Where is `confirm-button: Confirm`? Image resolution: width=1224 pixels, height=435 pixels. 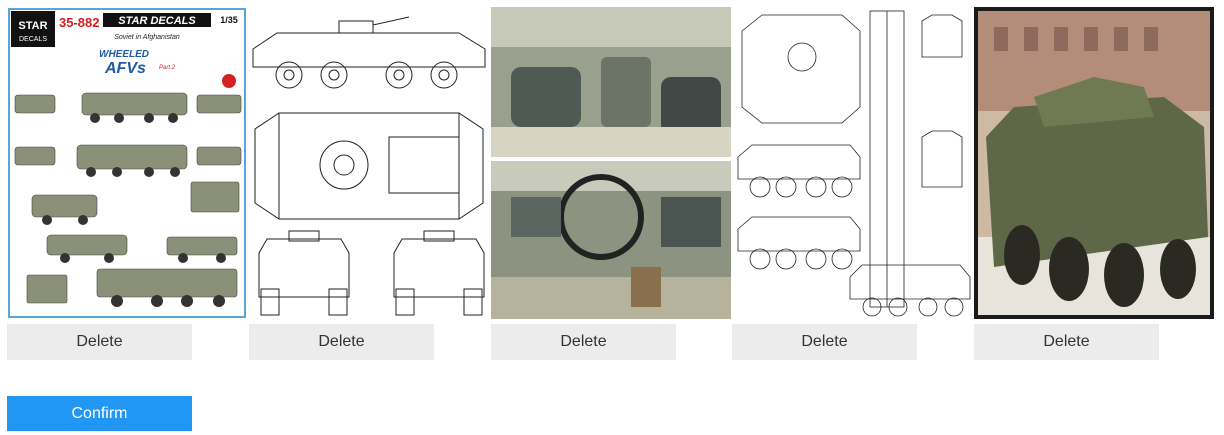 confirm-button: Confirm is located at coordinates (99, 413).